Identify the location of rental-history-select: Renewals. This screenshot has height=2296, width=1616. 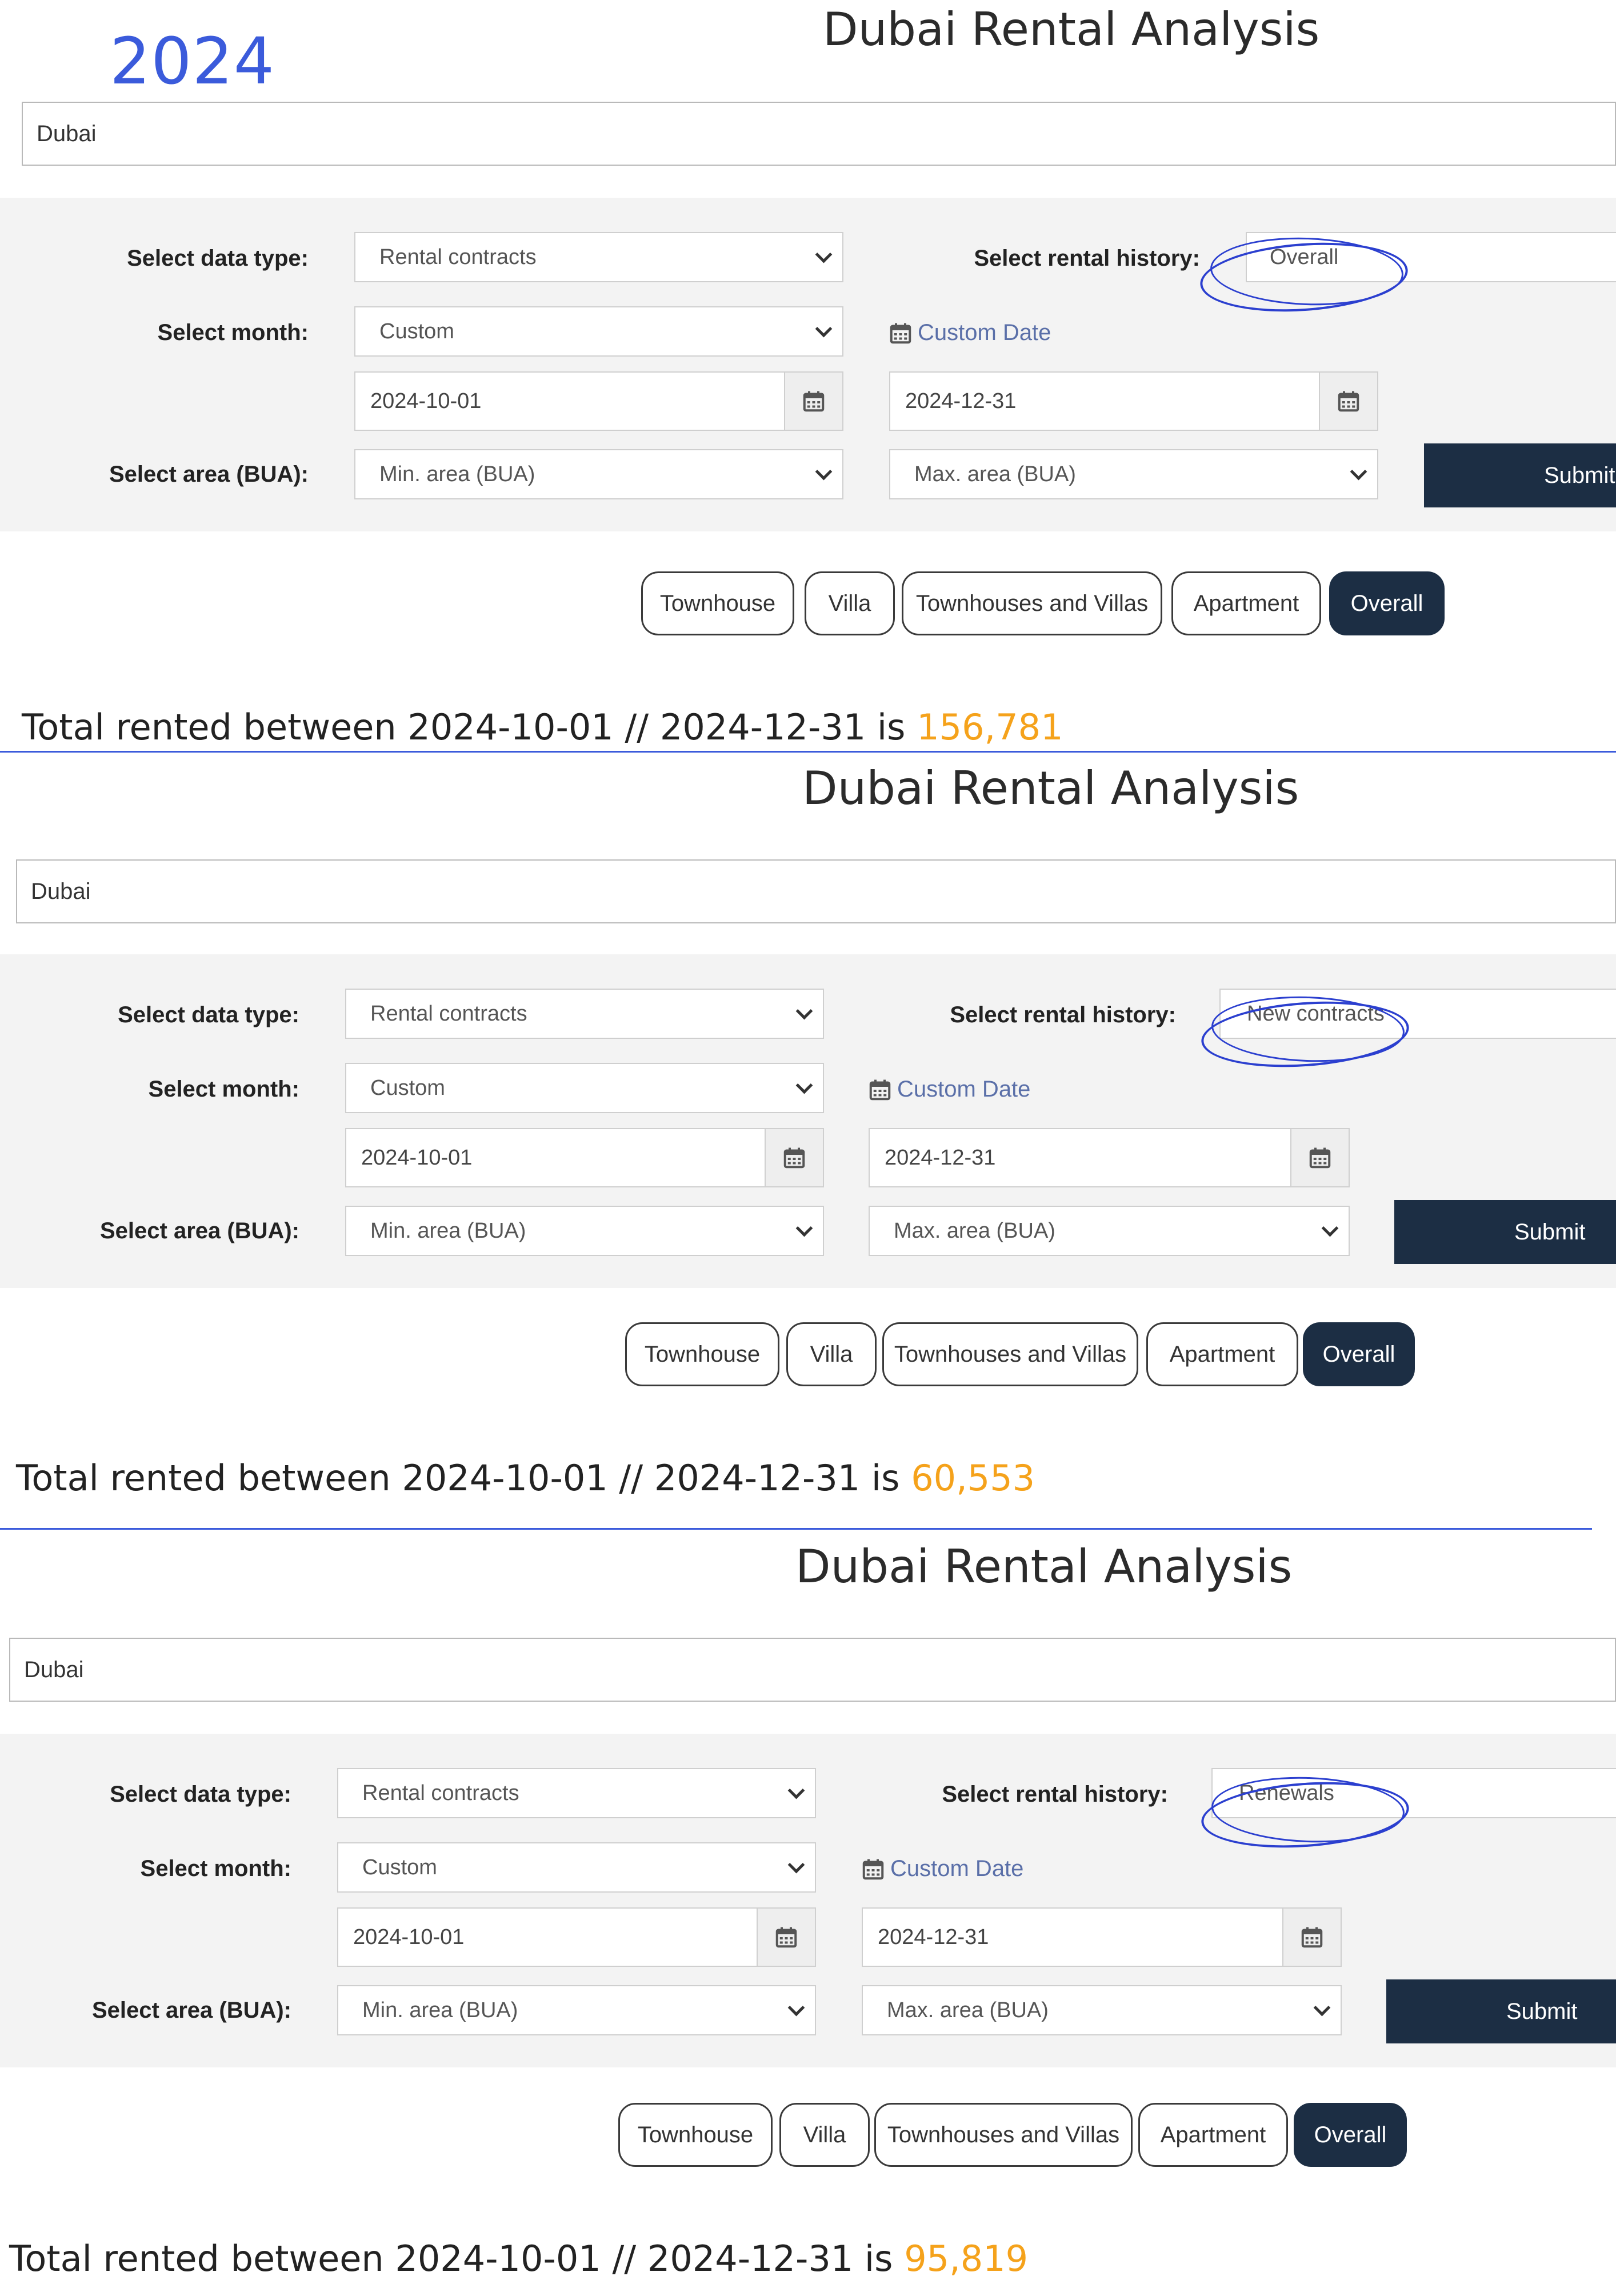
(1413, 1793).